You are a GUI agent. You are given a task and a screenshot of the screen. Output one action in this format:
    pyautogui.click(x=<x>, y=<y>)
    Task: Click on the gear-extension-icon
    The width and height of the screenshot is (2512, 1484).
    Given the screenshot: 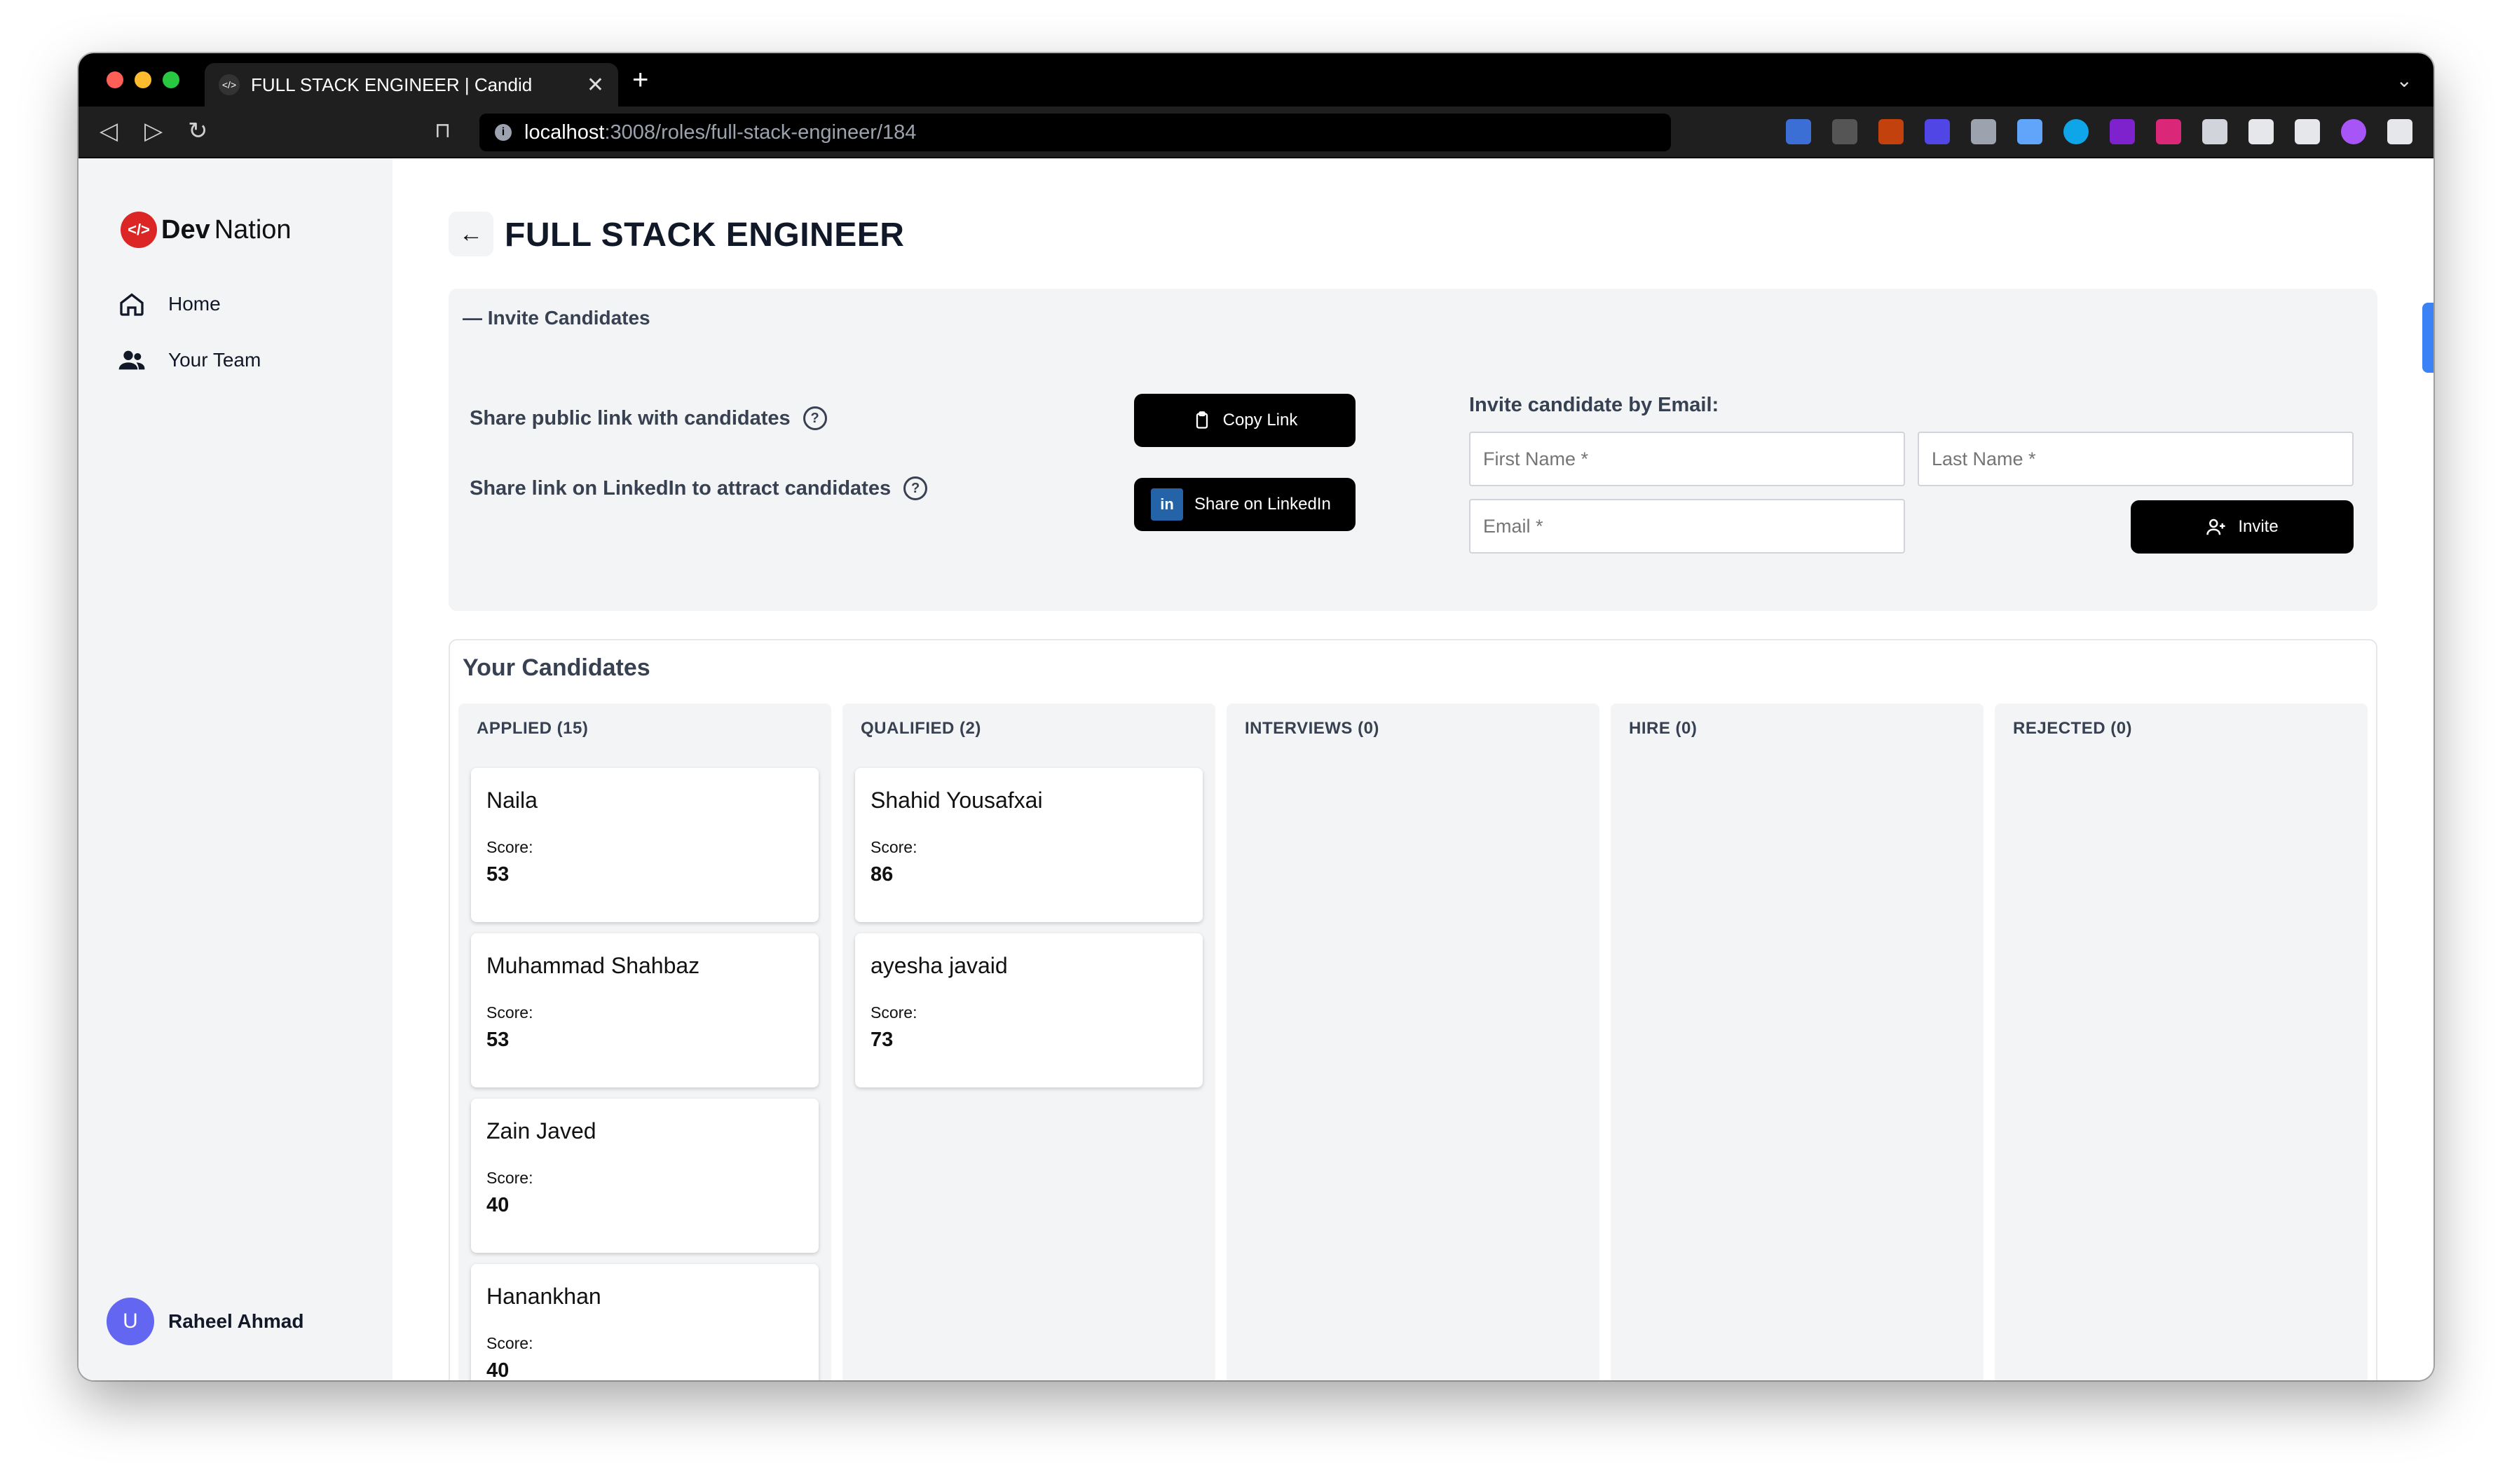 What is the action you would take?
    pyautogui.click(x=1937, y=131)
    